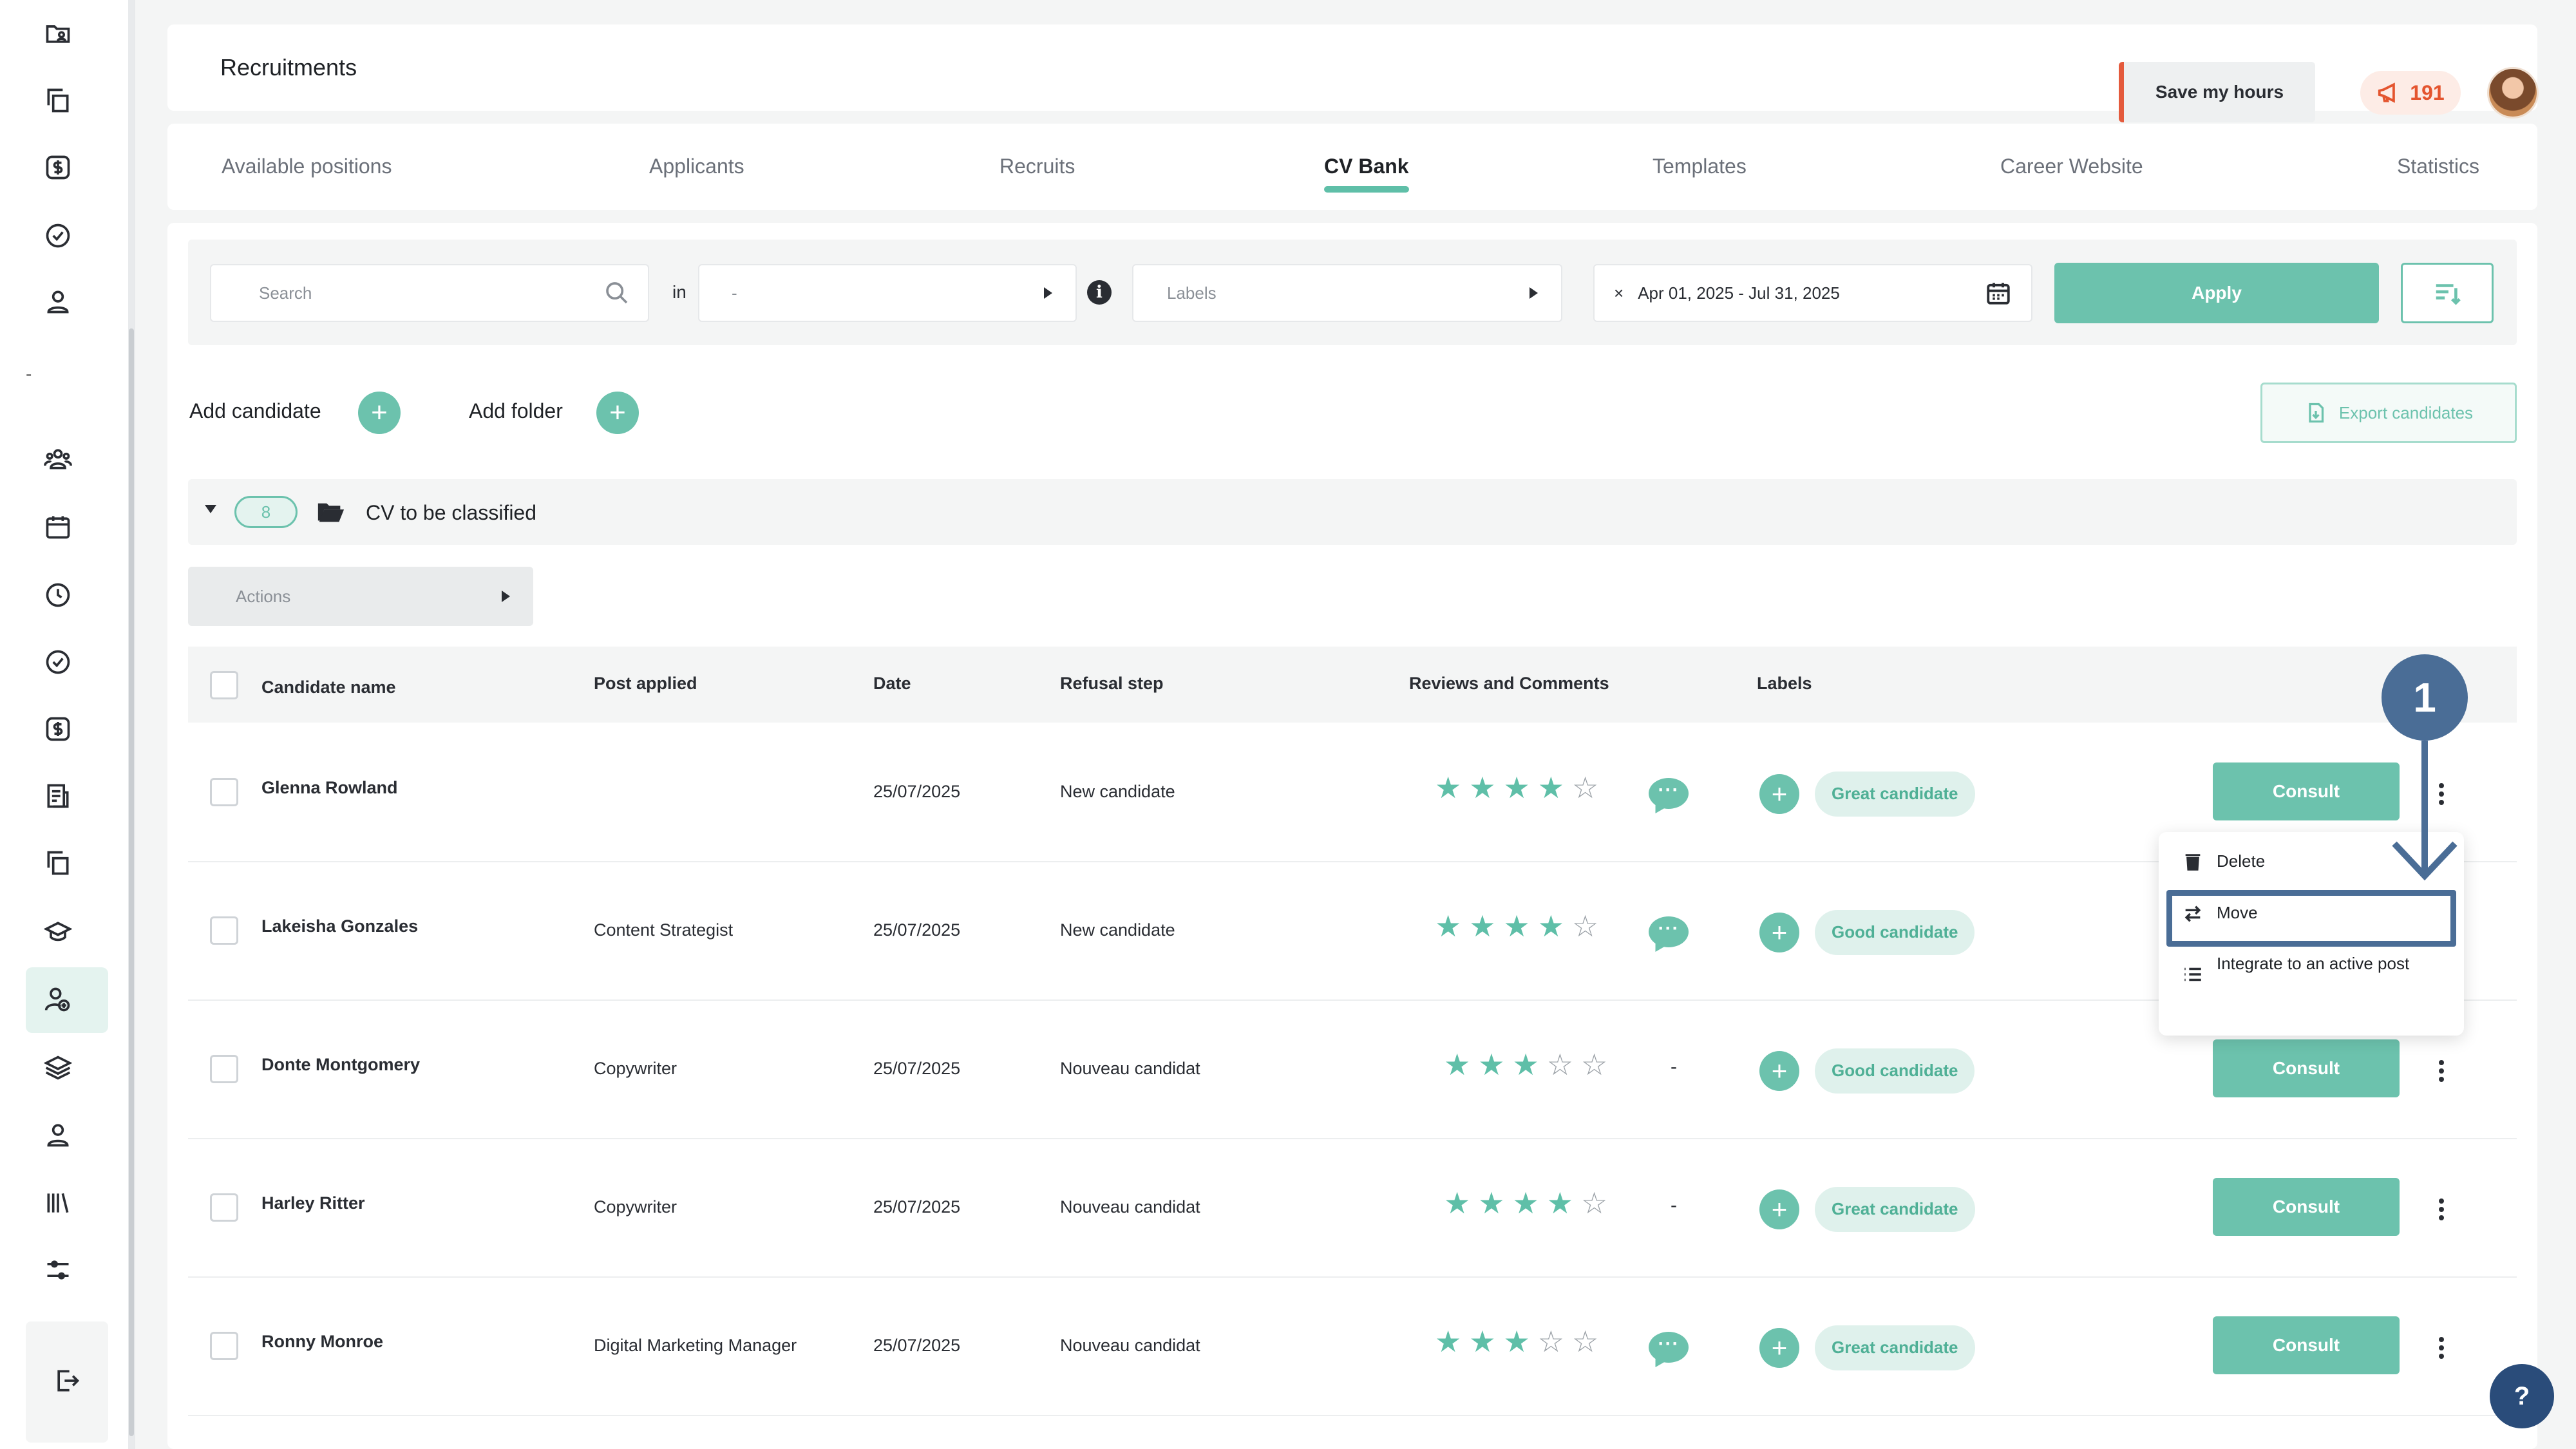  What do you see at coordinates (696, 167) in the screenshot?
I see `tab-applicants: Applicants` at bounding box center [696, 167].